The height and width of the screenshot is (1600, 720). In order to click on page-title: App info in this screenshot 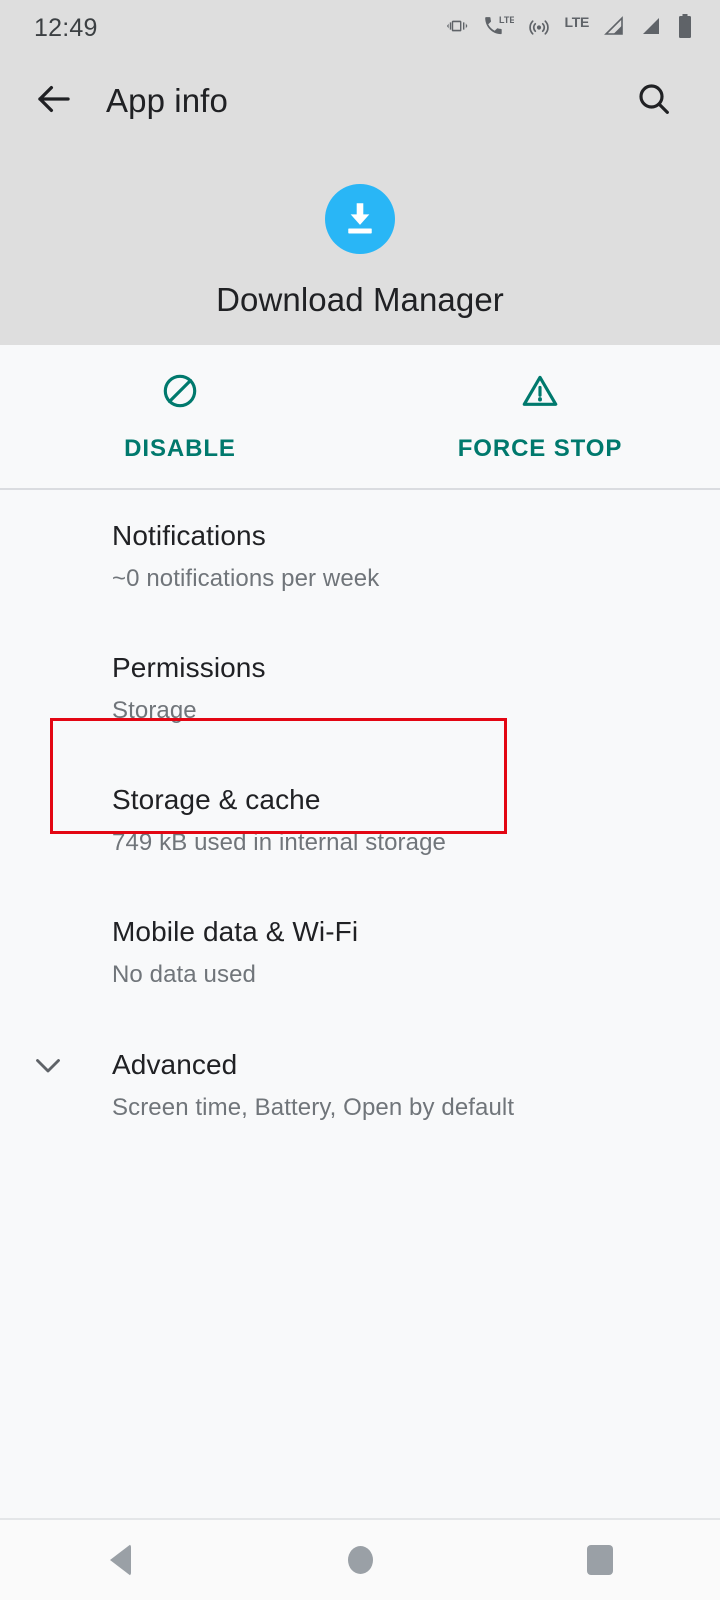, I will do `click(167, 100)`.